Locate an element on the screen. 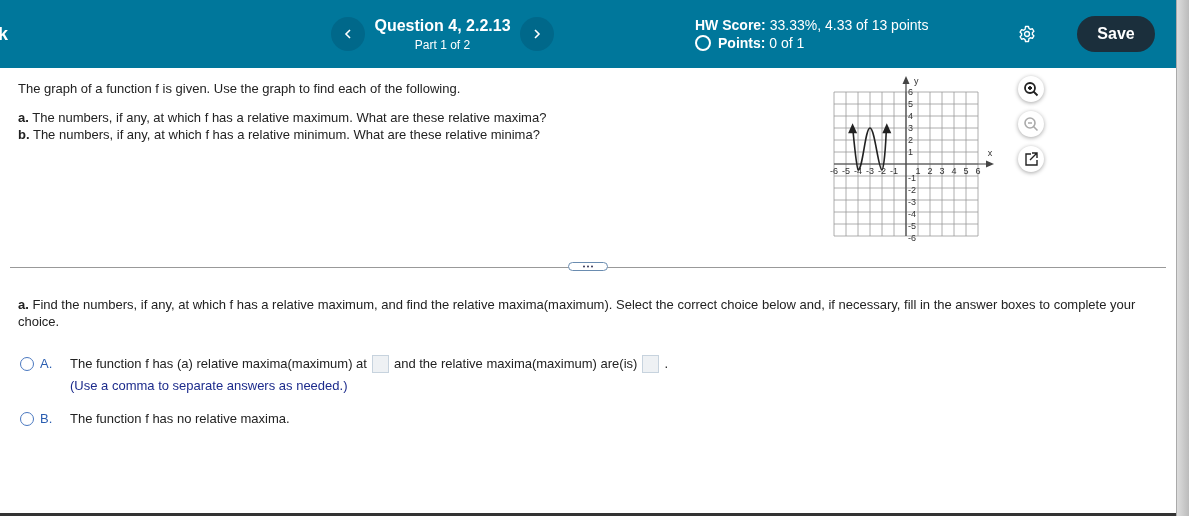 The image size is (1189, 516). y-tick-label: -1 is located at coordinates (912, 178).